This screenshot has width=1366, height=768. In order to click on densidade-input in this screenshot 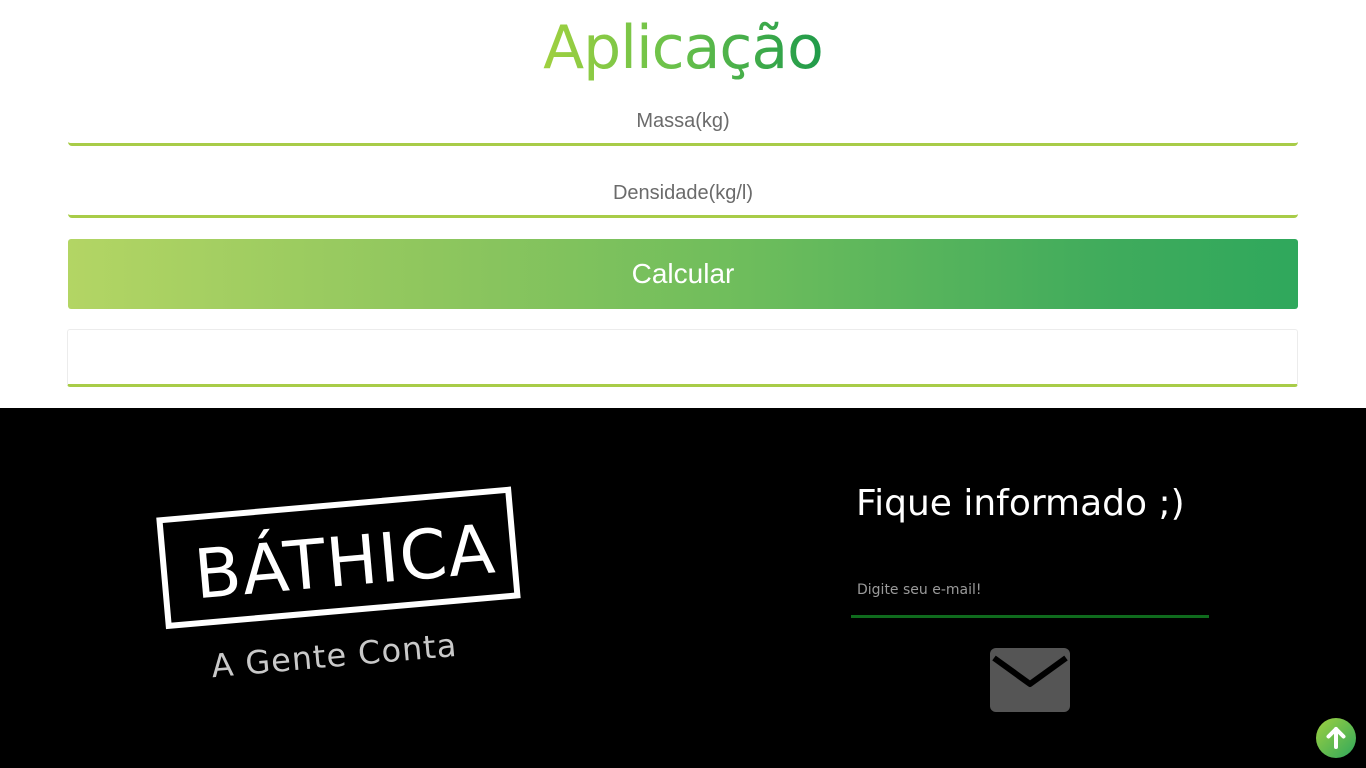, I will do `click(683, 194)`.